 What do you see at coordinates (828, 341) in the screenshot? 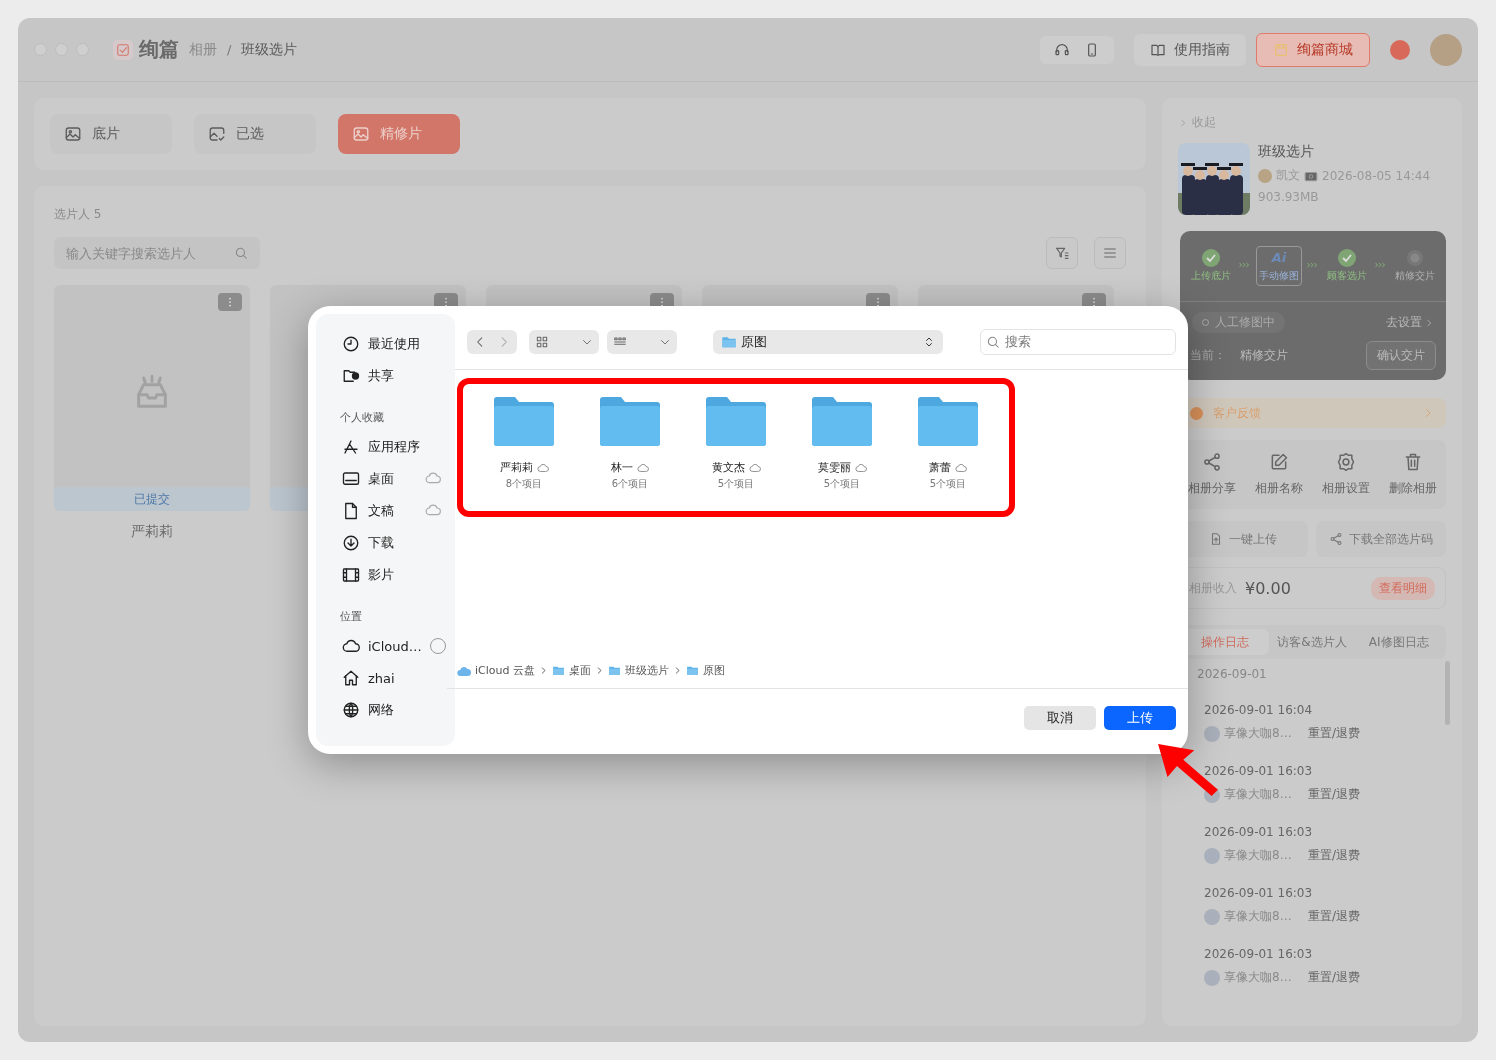
I see `location-popup: 原图` at bounding box center [828, 341].